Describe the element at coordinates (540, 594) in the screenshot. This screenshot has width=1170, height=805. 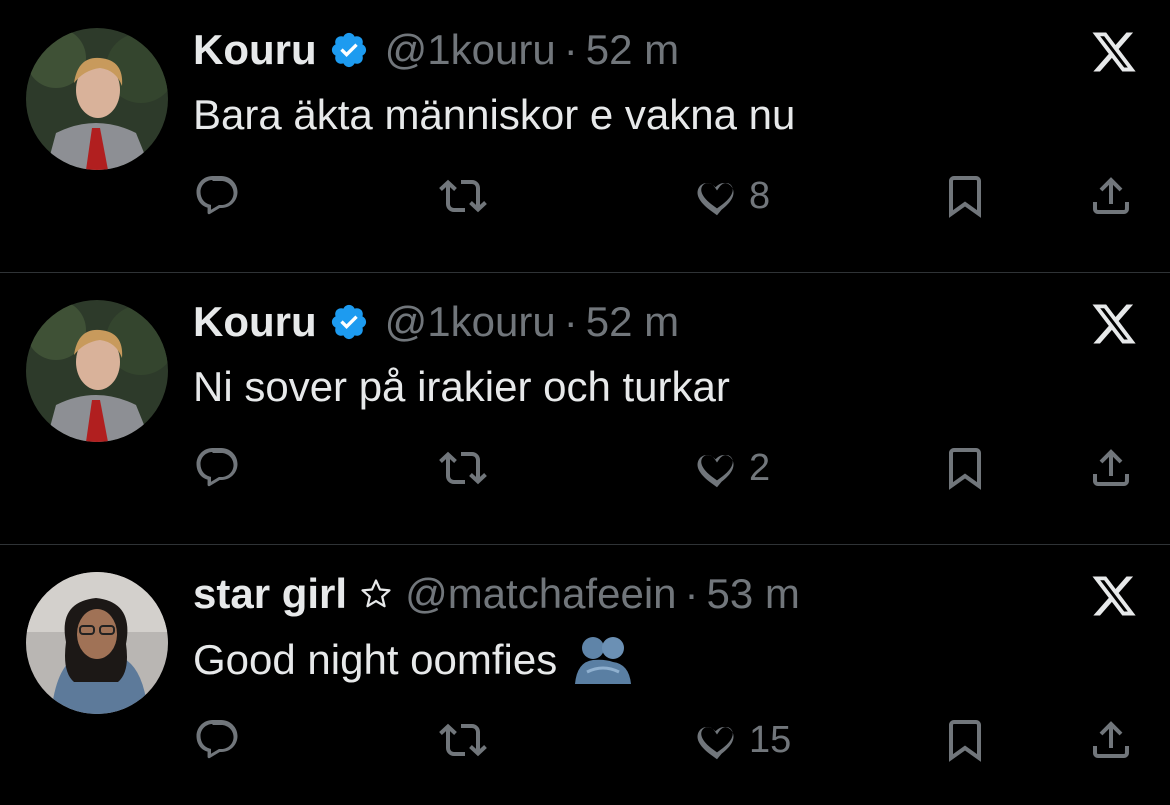
I see `handle: @matchafeein` at that location.